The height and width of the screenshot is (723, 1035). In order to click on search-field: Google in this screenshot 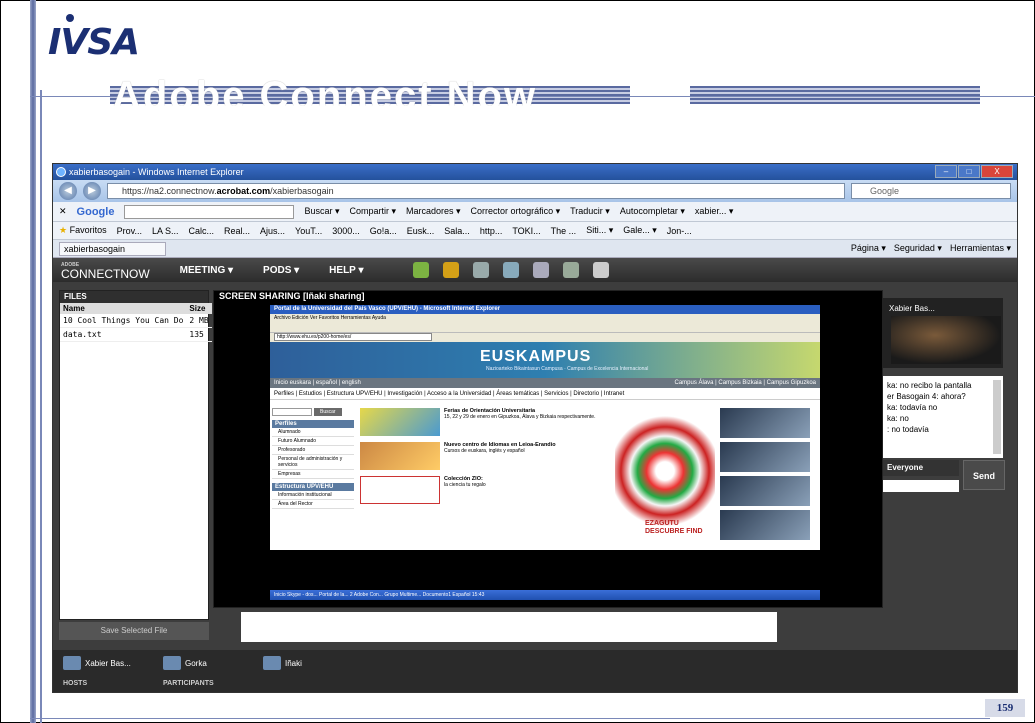, I will do `click(931, 191)`.